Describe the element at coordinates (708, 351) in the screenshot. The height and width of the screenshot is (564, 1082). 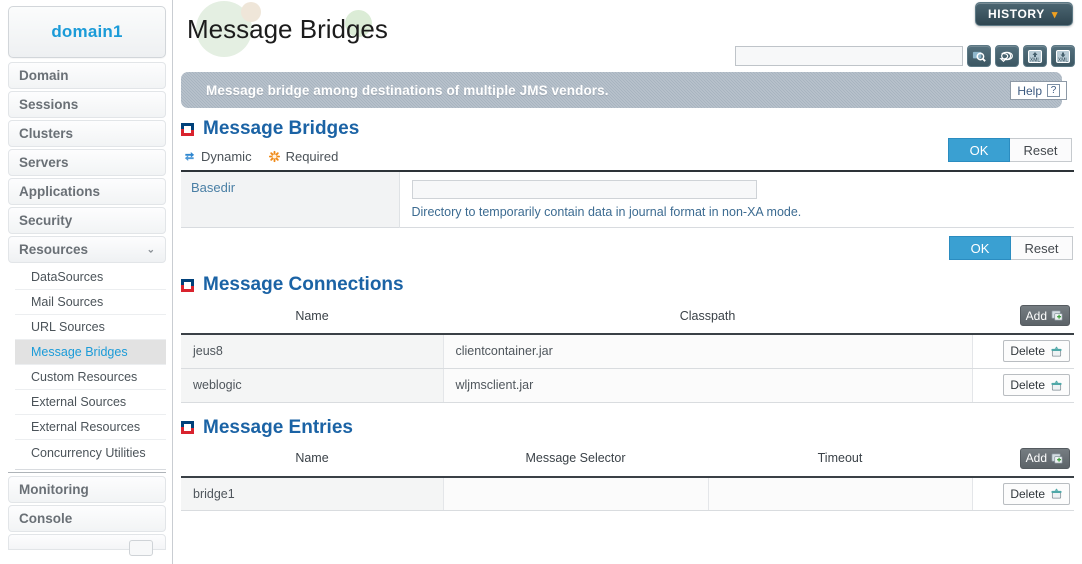
I see `cell-classpath: clientcontainer.jar` at that location.